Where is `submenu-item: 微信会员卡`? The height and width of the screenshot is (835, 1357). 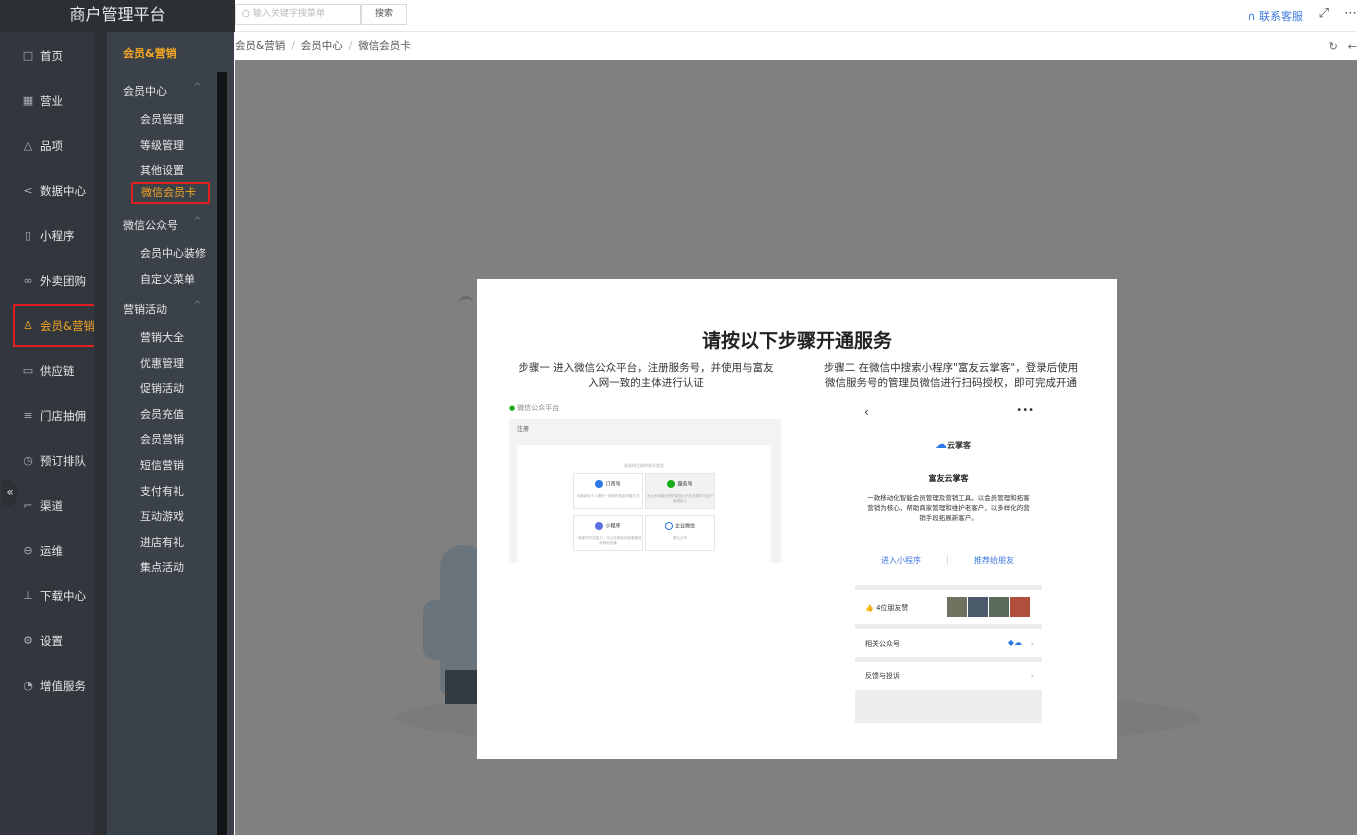
submenu-item: 微信会员卡 is located at coordinates (170, 193).